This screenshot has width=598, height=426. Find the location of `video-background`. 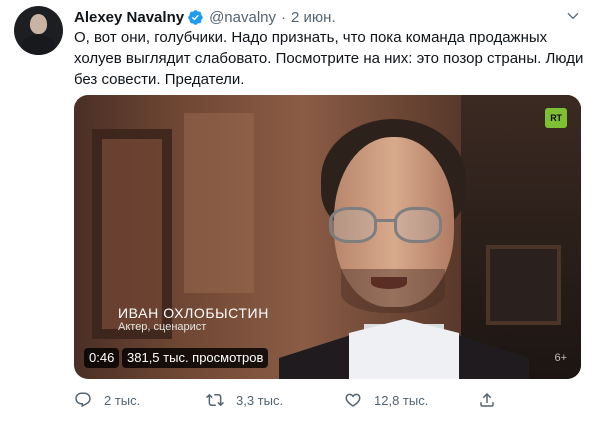

video-background is located at coordinates (219, 203).